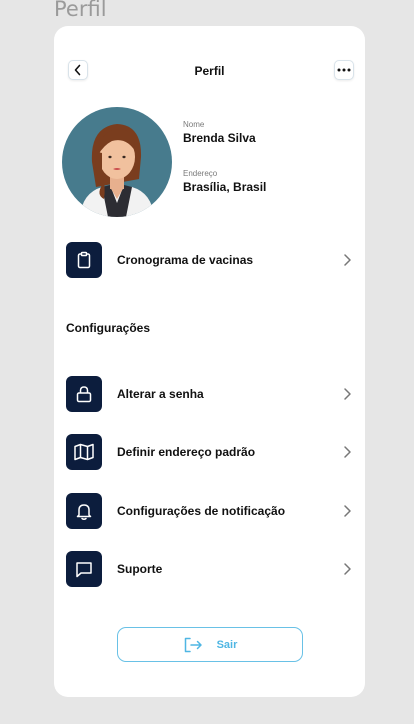 The width and height of the screenshot is (414, 724). Describe the element at coordinates (84, 394) in the screenshot. I see `lock-icon` at that location.